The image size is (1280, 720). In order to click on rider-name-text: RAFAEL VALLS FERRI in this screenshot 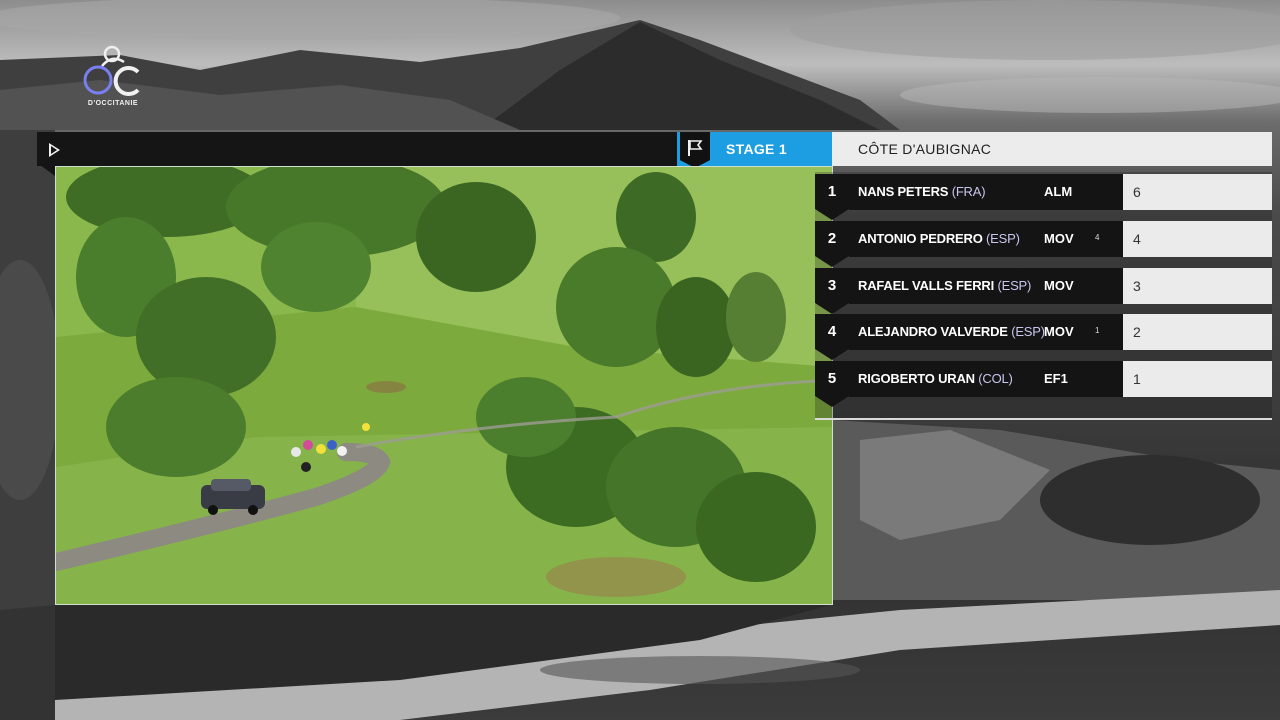, I will do `click(926, 285)`.